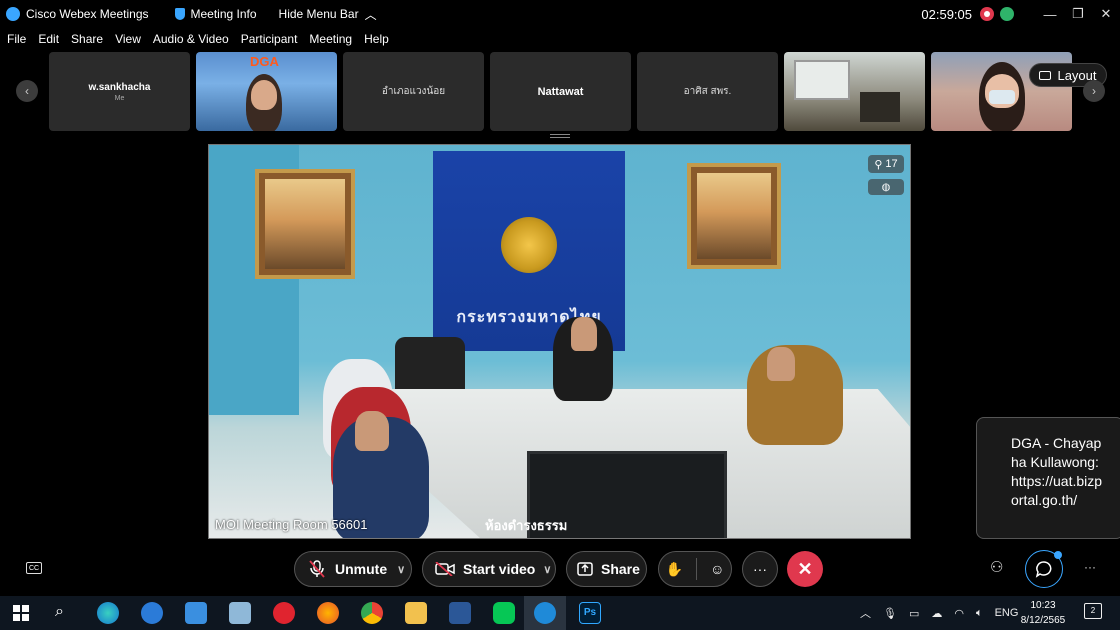  What do you see at coordinates (87, 14) in the screenshot?
I see `app-title: Cisco Webex Meetings` at bounding box center [87, 14].